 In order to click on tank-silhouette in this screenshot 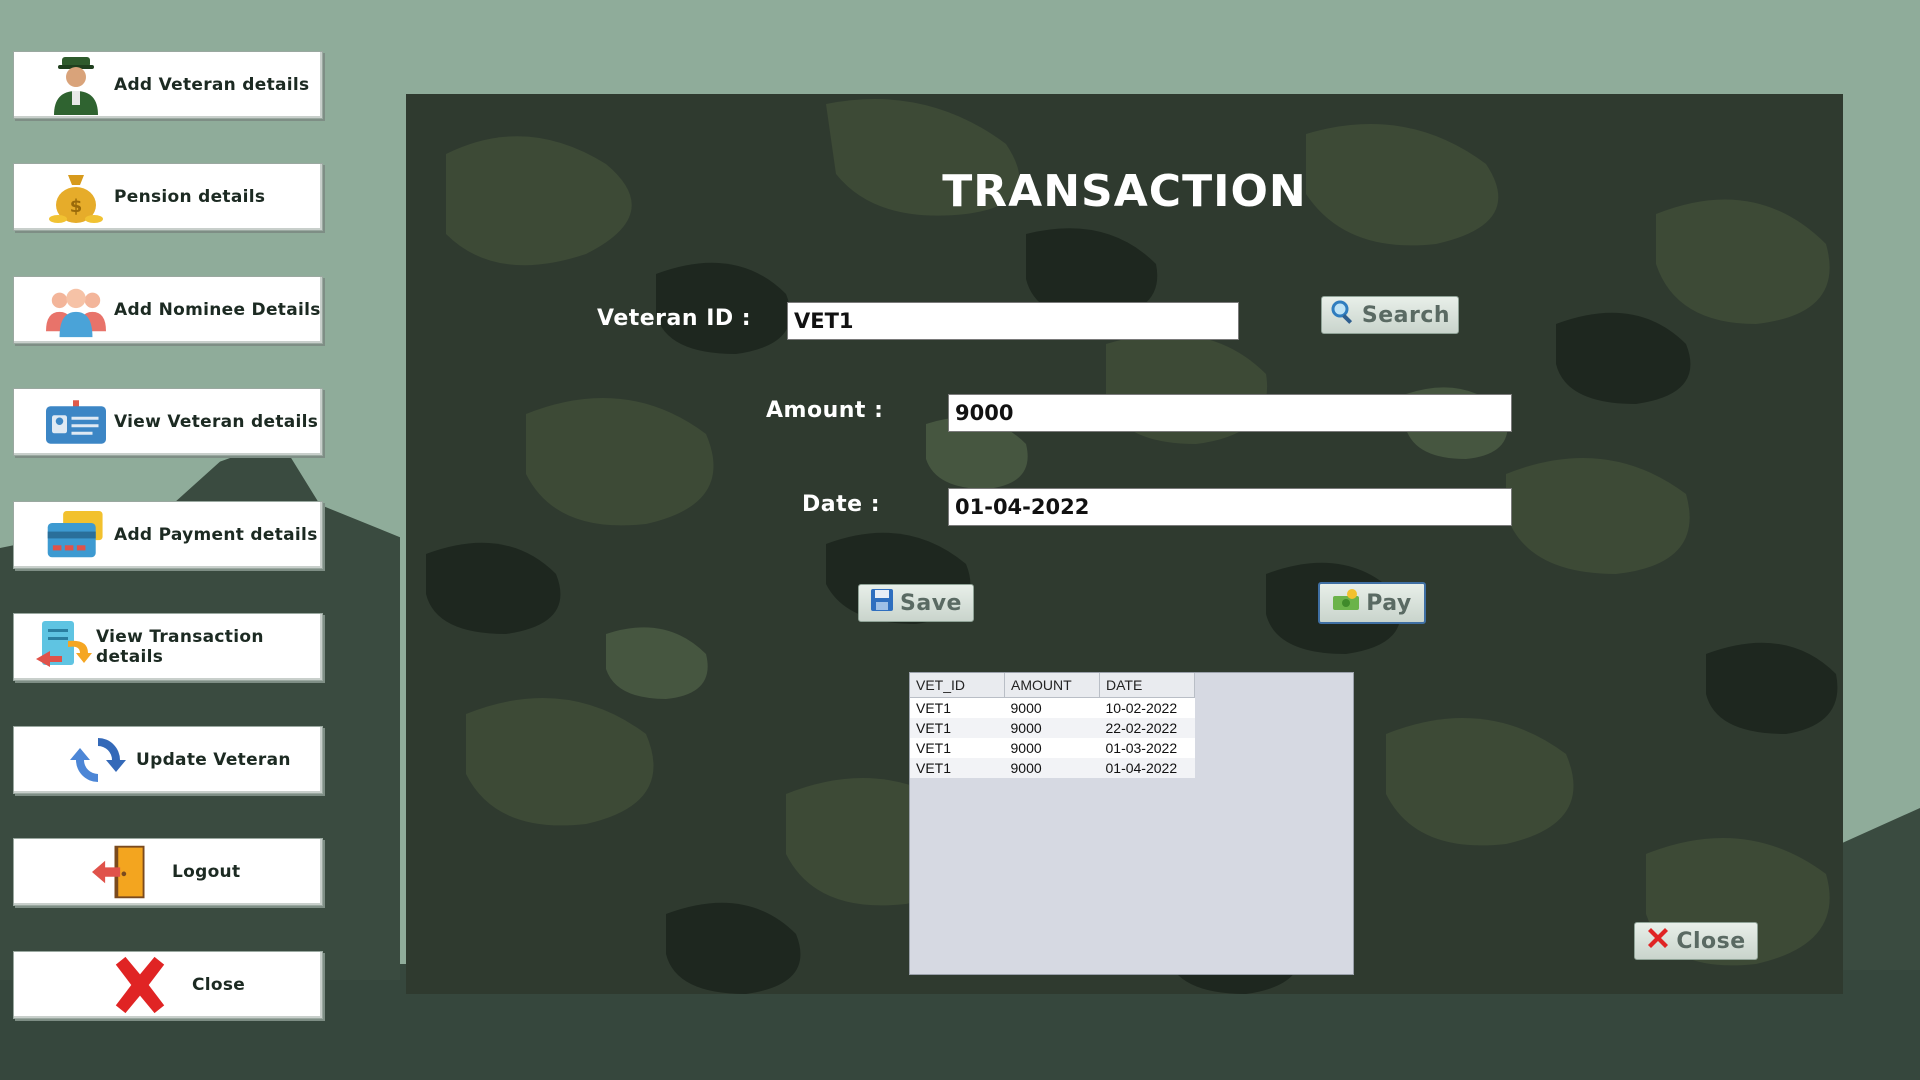, I will do `click(1880, 889)`.